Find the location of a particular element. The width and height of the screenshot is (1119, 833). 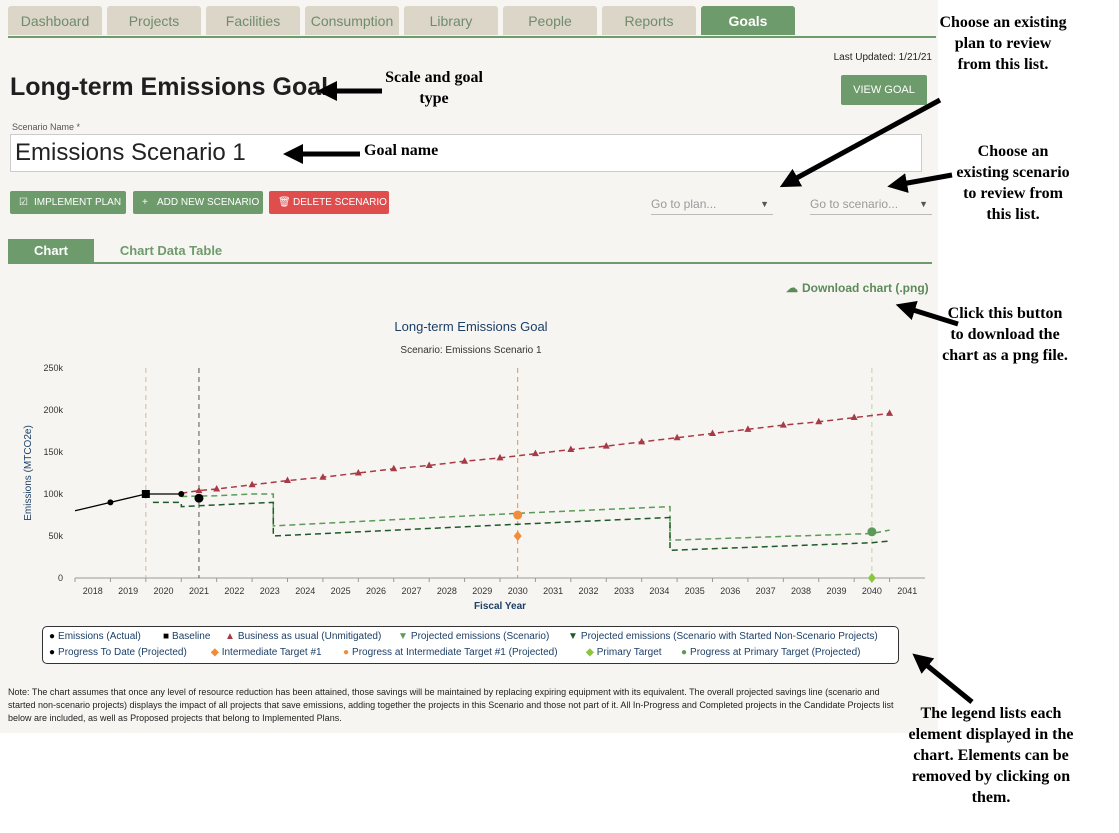

y-axis-label: Emissions (MTCO2e) is located at coordinates (28, 473).